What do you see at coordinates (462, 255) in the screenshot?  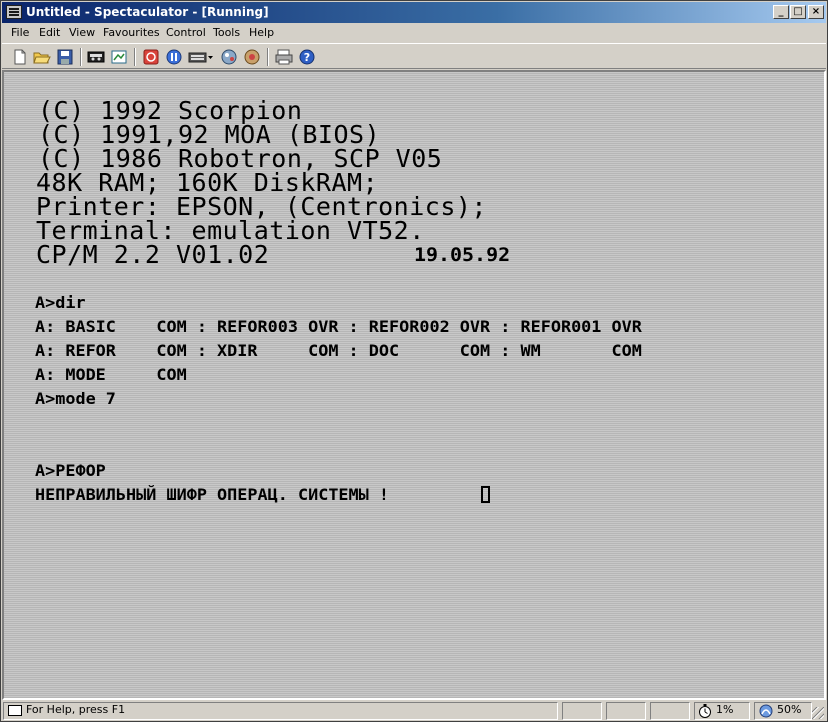 I see `cpm-version-date: 19.05.92` at bounding box center [462, 255].